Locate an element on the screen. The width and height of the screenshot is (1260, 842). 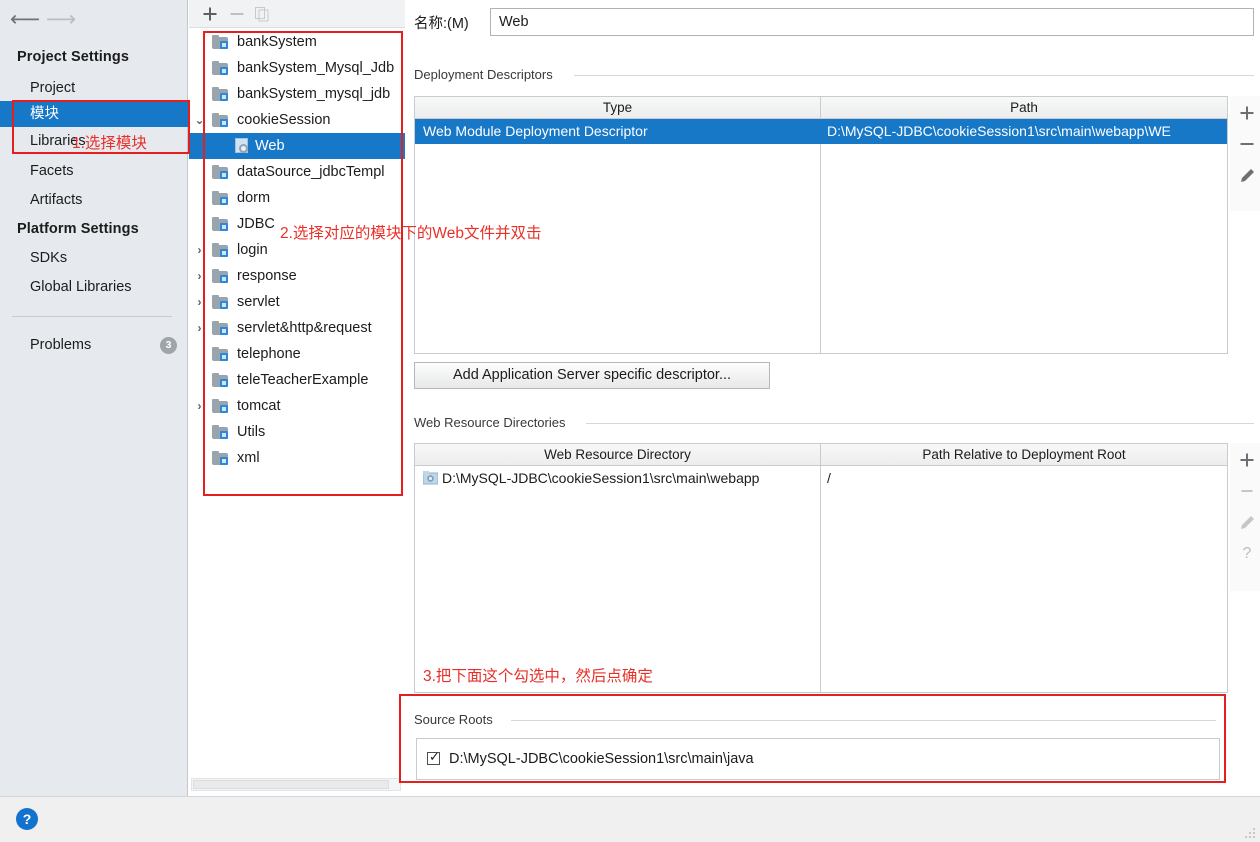
tree-row: Web is located at coordinates (297, 146).